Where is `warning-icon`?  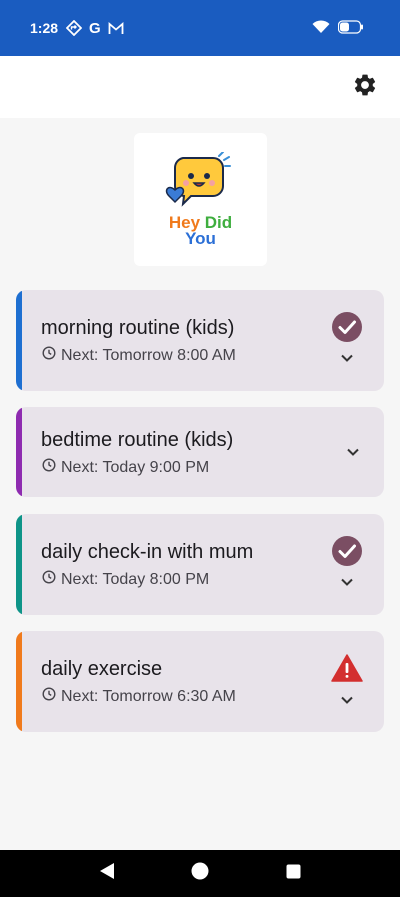 warning-icon is located at coordinates (347, 668).